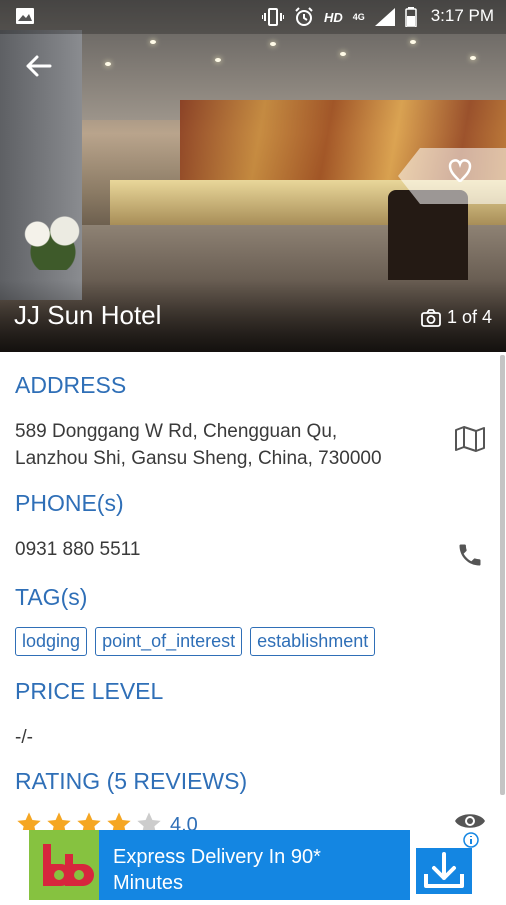 This screenshot has height=905, width=506. I want to click on ad-line-1: Express Delivery In 90*, so click(217, 857).